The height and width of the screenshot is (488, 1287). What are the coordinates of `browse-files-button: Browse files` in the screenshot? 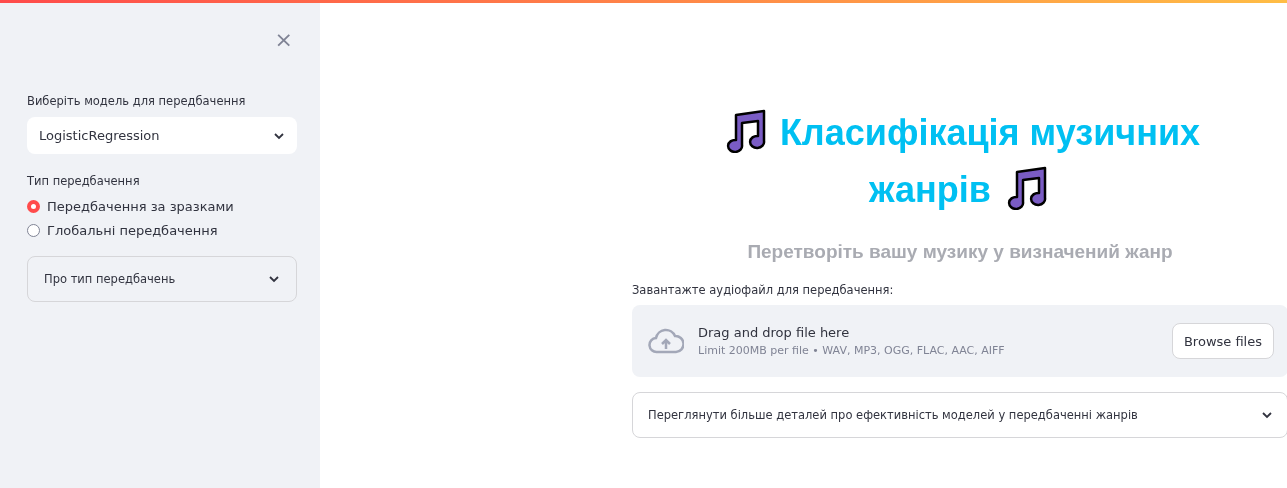 It's located at (1222, 341).